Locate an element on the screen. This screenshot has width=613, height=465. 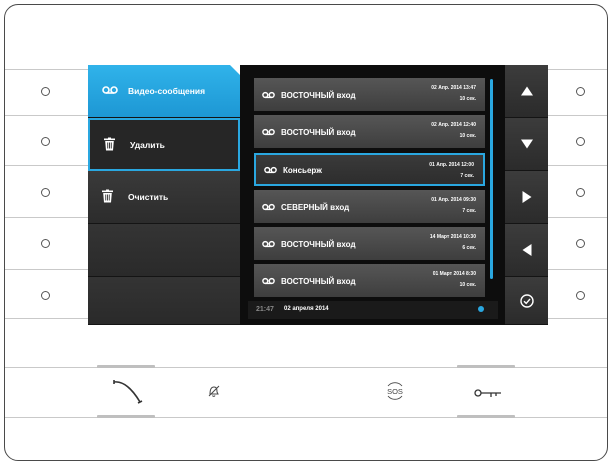
menu-item-video-messages: Видео-сообщения is located at coordinates (164, 91).